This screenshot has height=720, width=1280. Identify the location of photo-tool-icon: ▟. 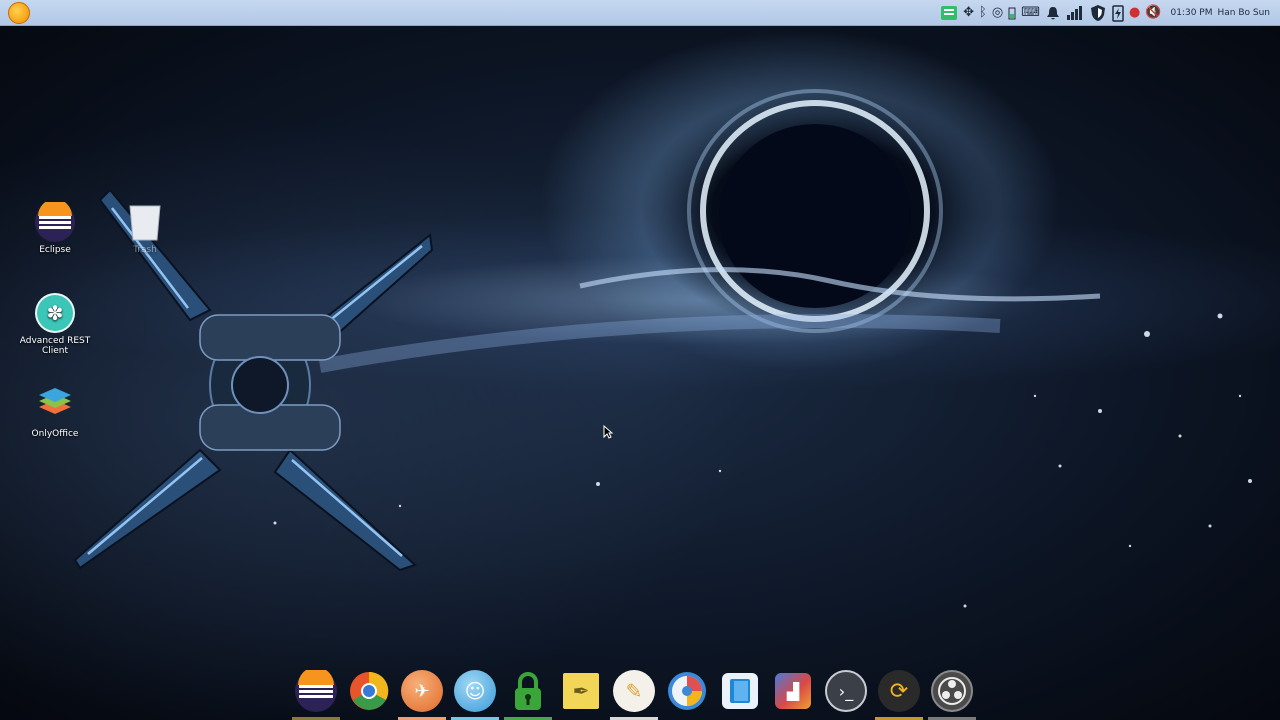
(793, 691).